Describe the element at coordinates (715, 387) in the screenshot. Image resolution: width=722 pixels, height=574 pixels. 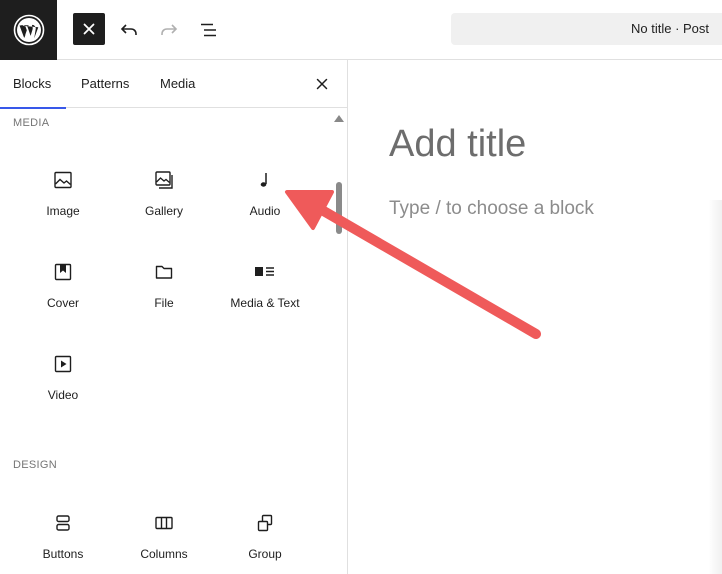
I see `panel-shadow-edge` at that location.